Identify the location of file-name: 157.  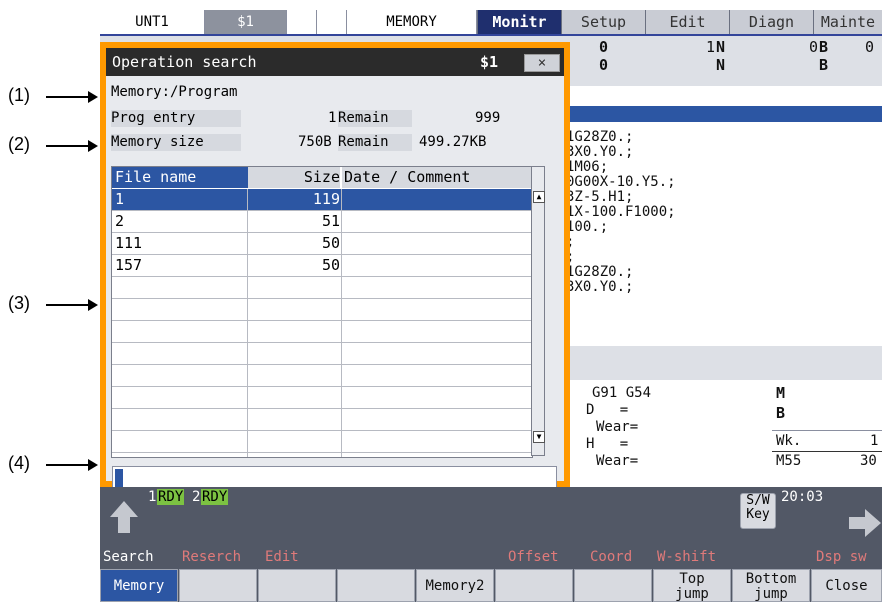
(129, 265).